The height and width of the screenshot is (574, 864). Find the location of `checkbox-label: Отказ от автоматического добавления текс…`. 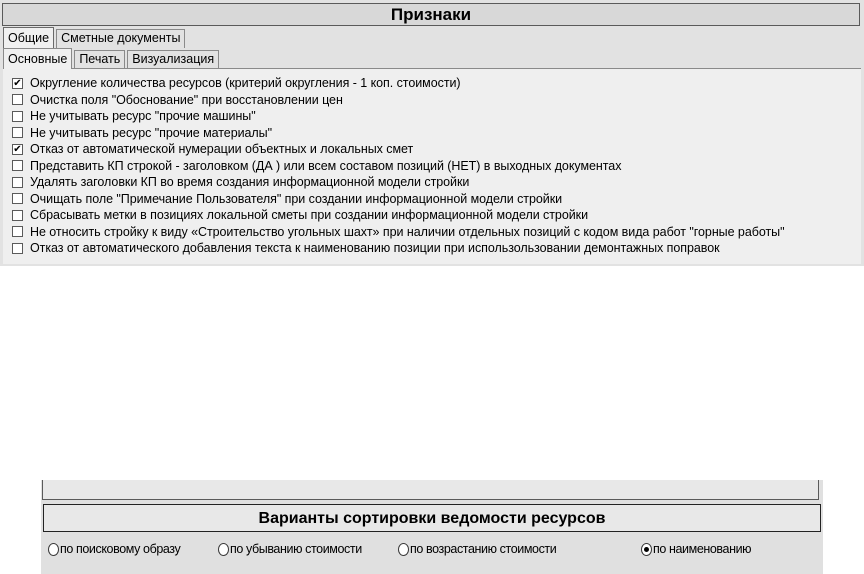

checkbox-label: Отказ от автоматического добавления текс… is located at coordinates (375, 248).